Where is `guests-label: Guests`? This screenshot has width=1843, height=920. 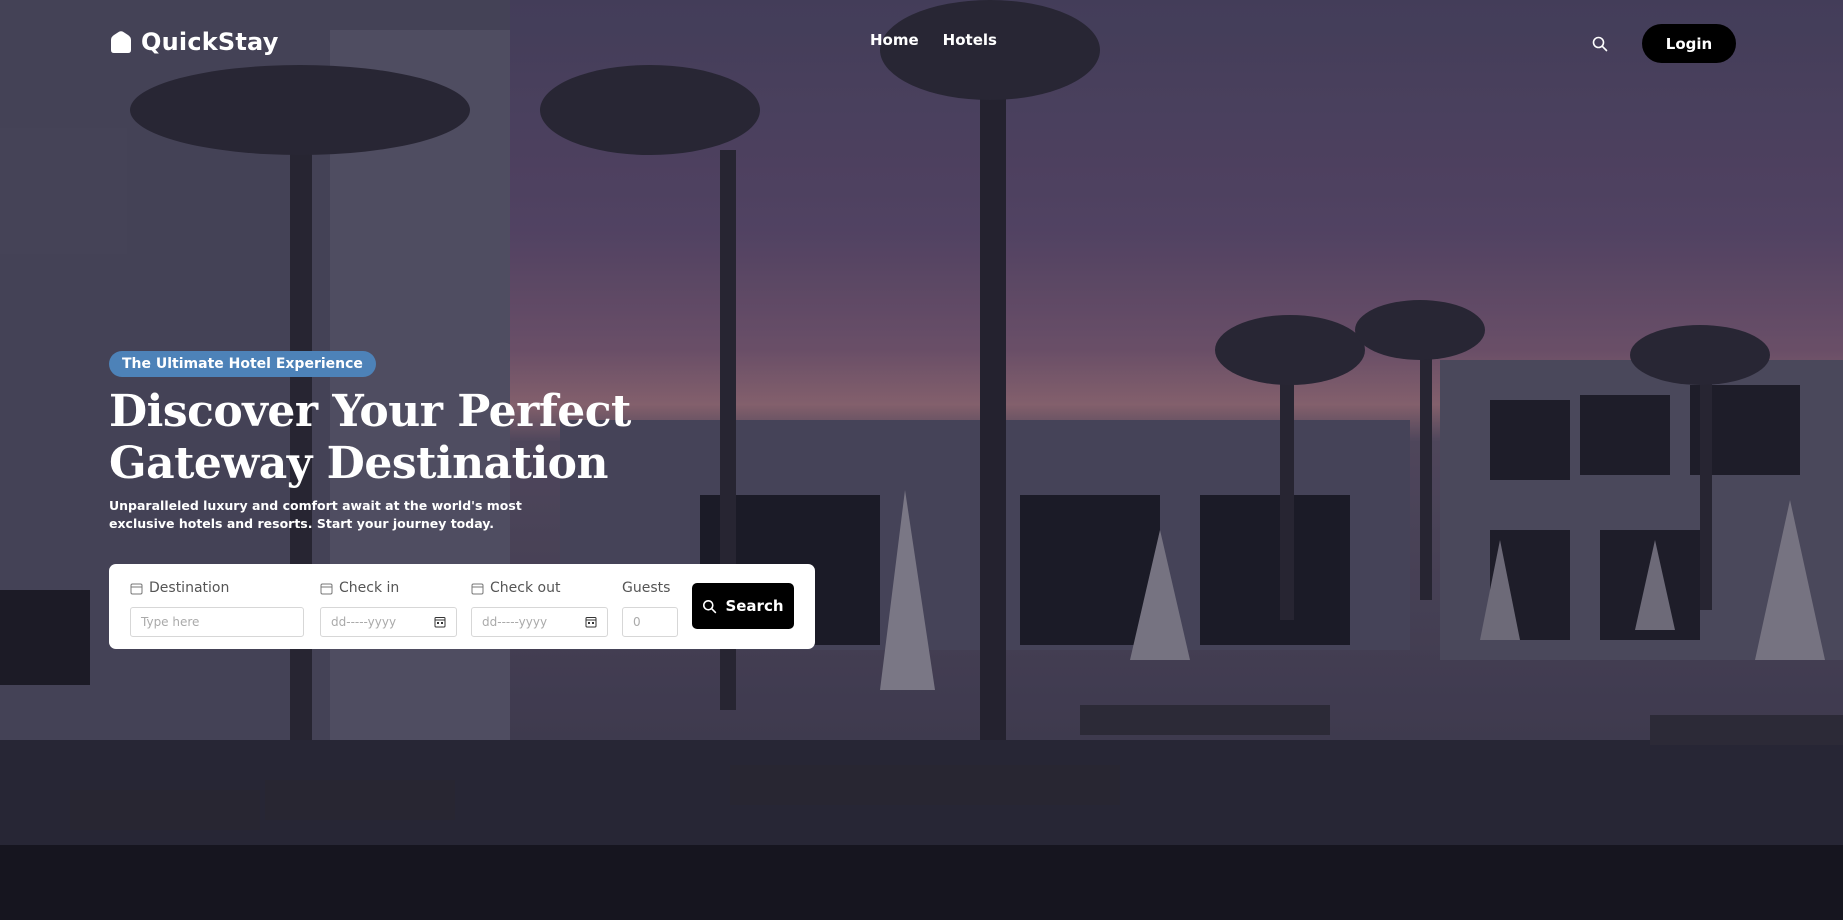 guests-label: Guests is located at coordinates (646, 588).